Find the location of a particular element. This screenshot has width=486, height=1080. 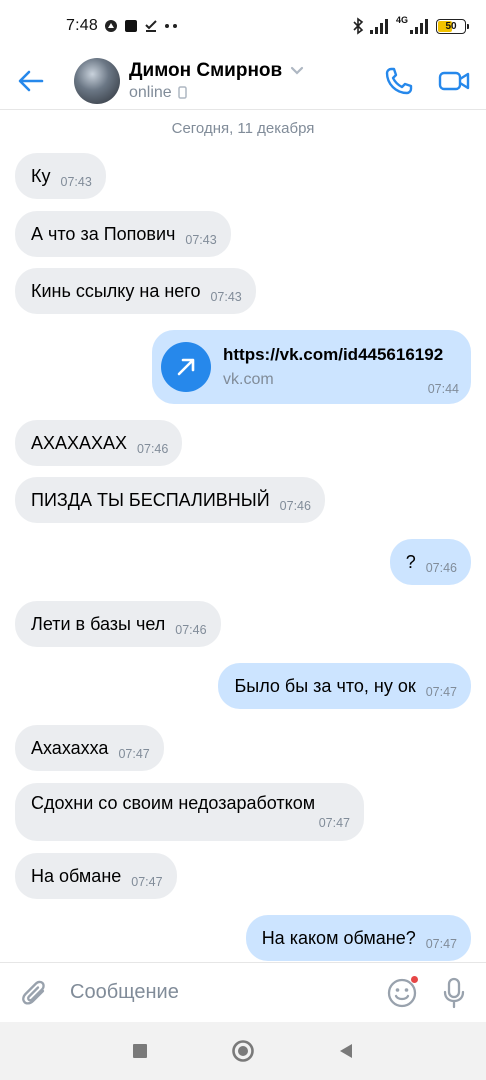

message-text: Ахахахха is located at coordinates (70, 748).